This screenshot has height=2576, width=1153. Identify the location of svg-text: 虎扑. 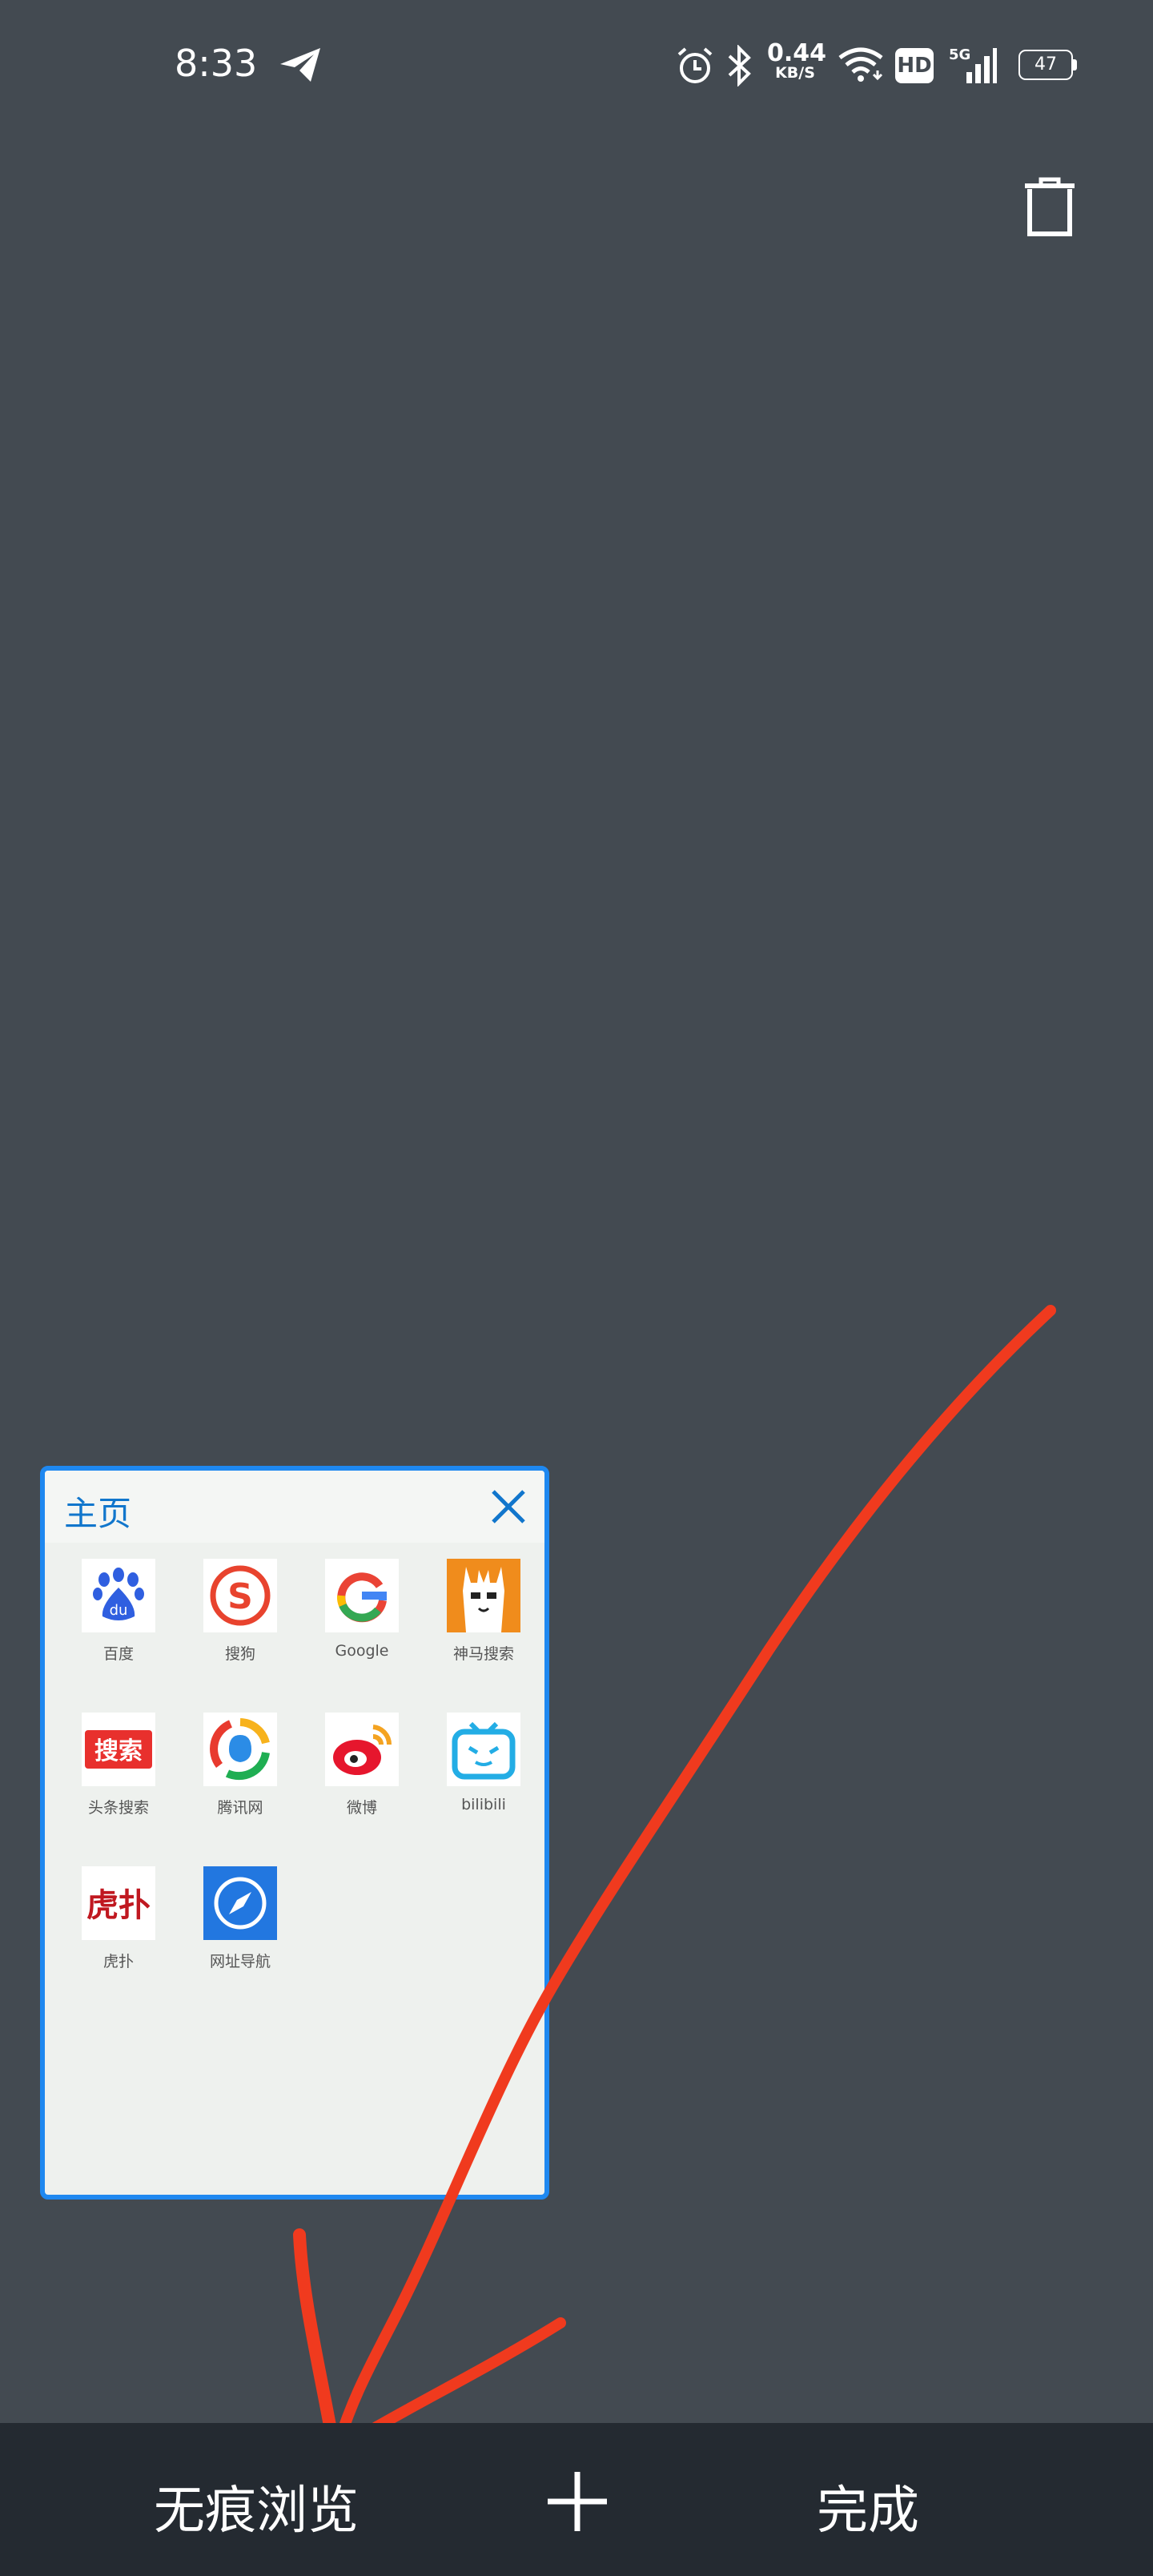
(118, 1906).